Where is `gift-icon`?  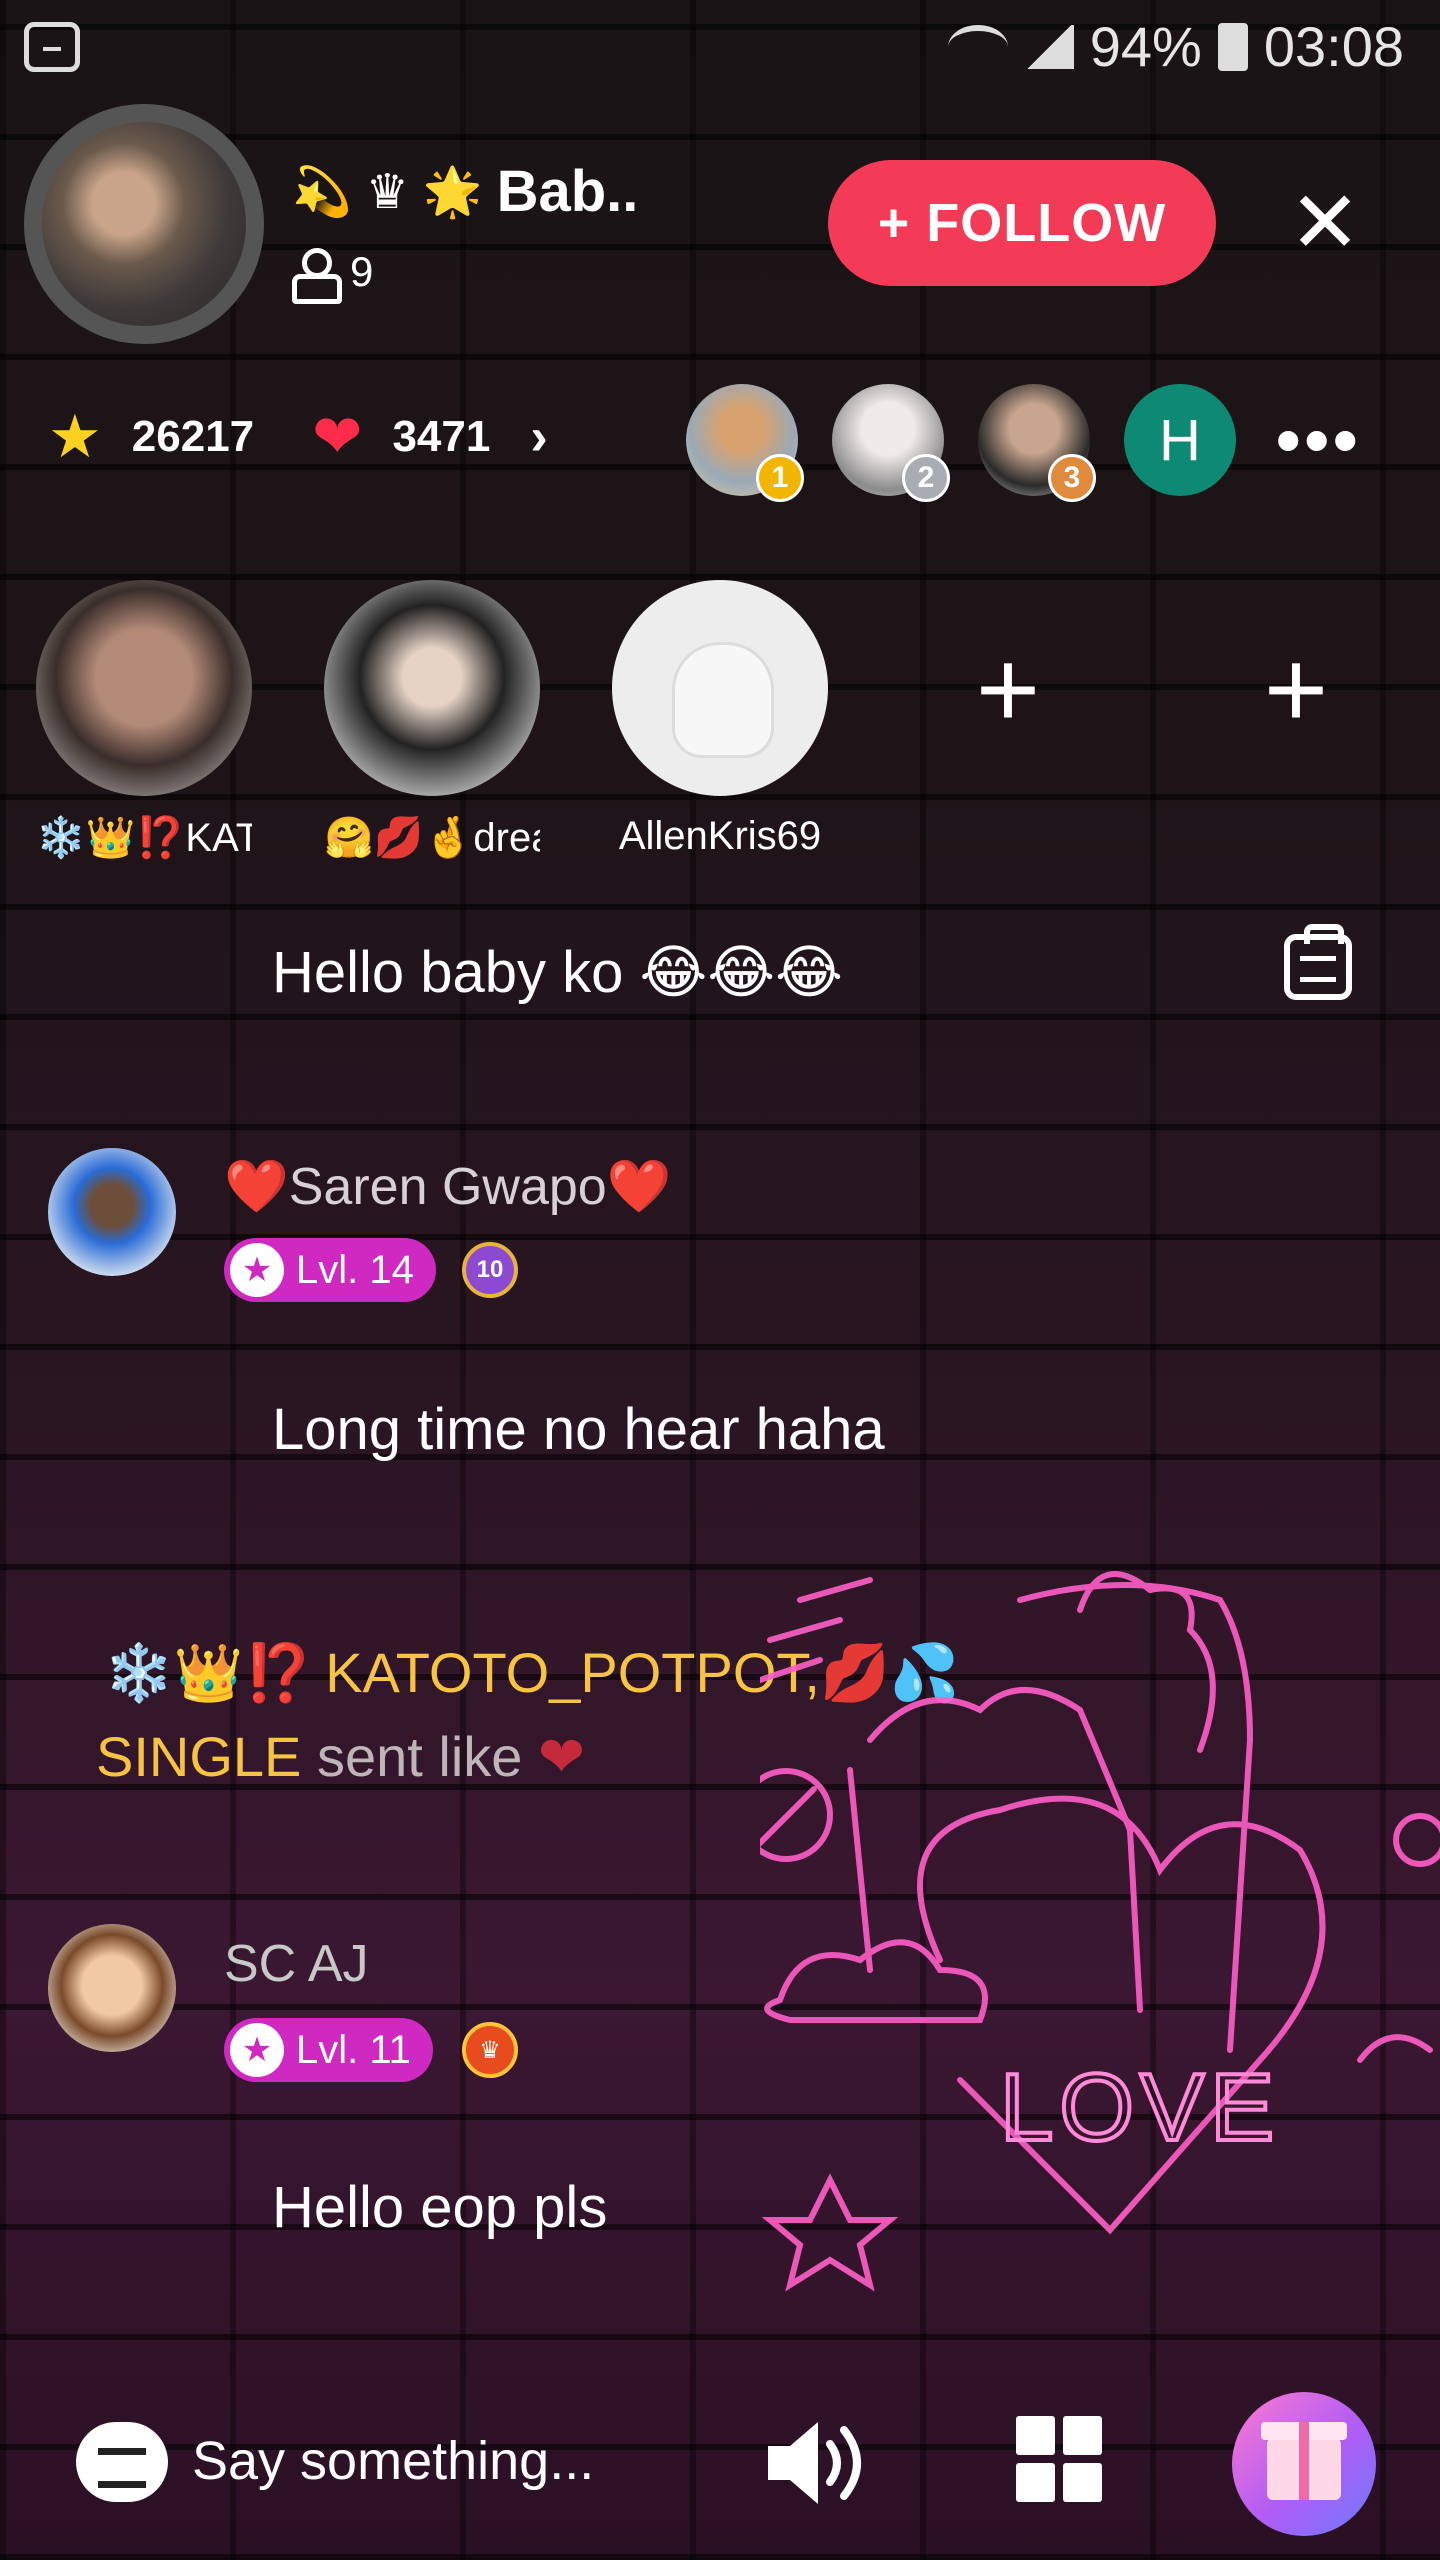
gift-icon is located at coordinates (1304, 2461).